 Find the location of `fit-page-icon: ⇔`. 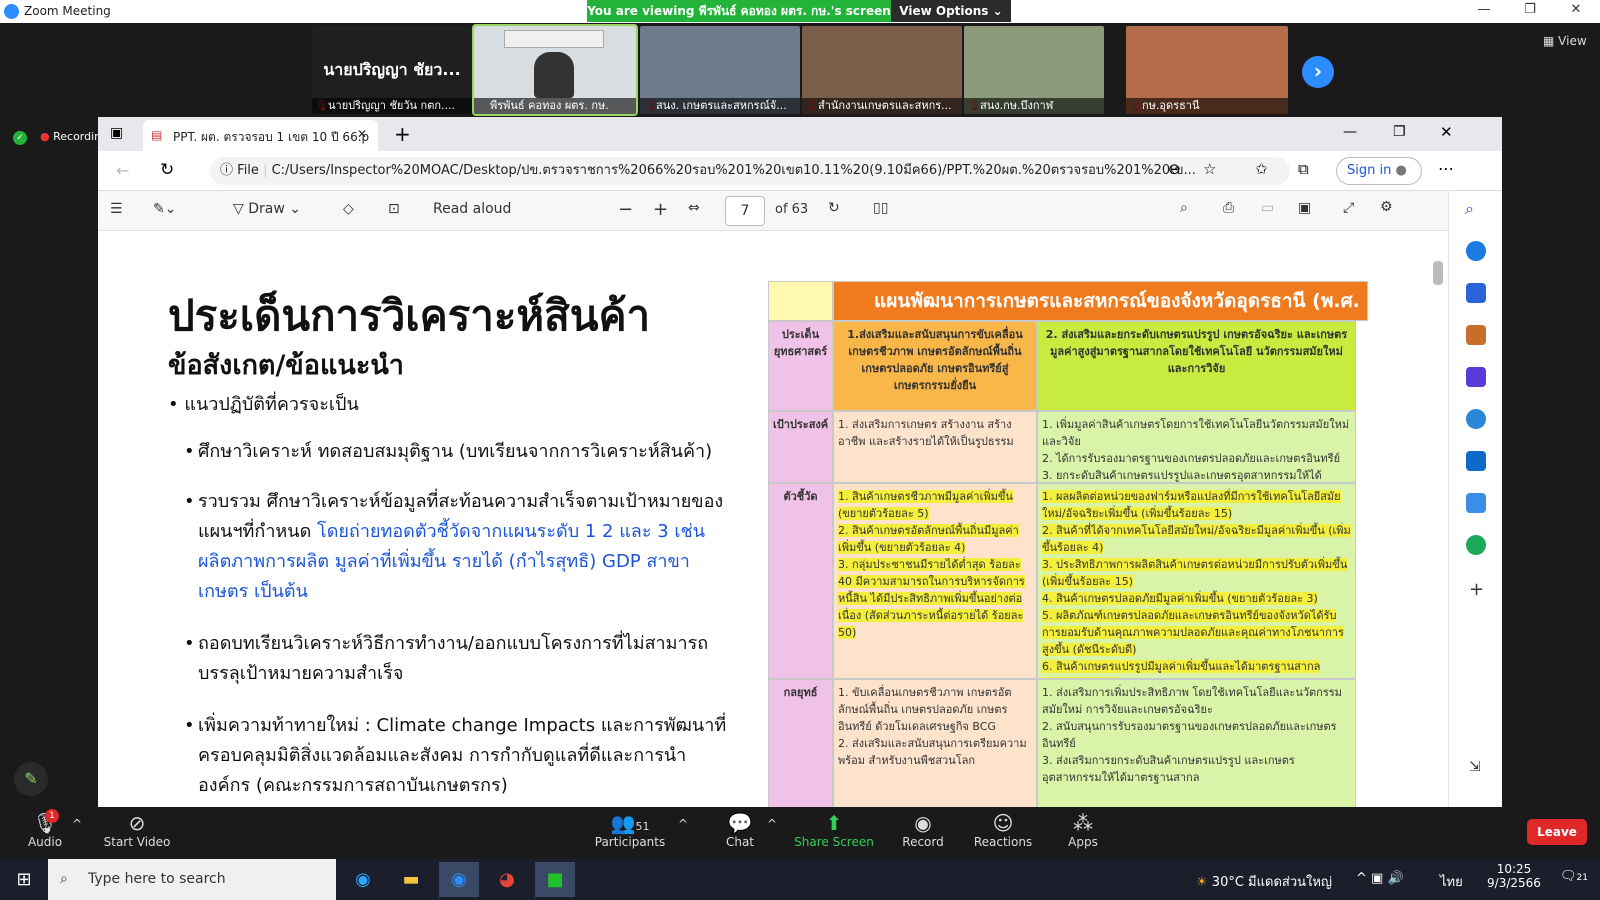

fit-page-icon: ⇔ is located at coordinates (694, 208).